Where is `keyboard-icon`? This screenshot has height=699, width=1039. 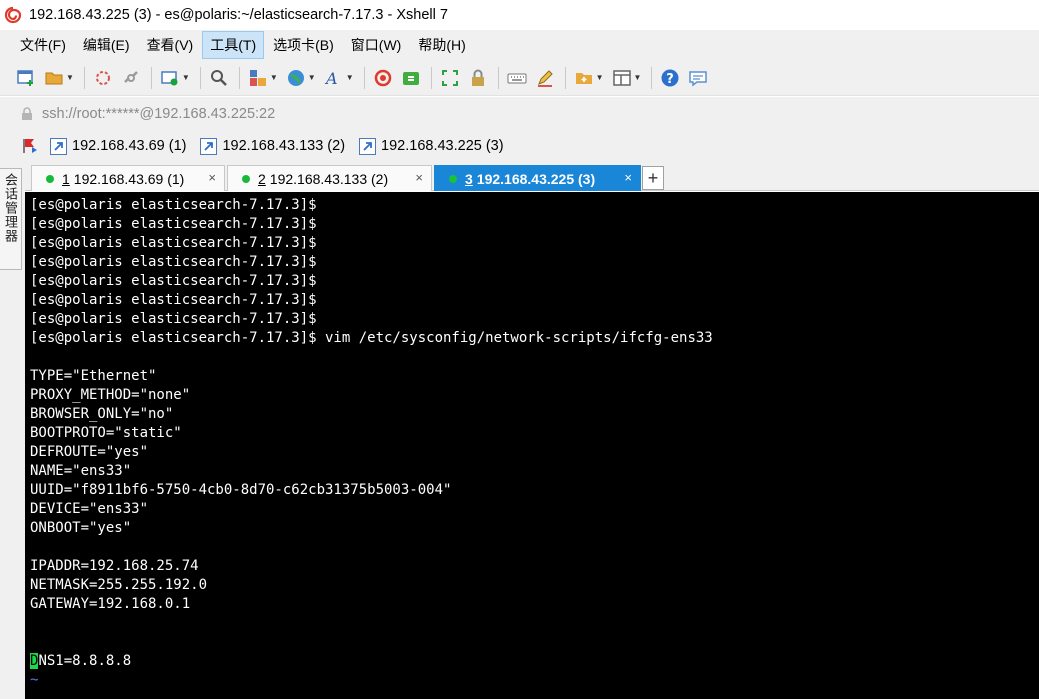 keyboard-icon is located at coordinates (517, 78).